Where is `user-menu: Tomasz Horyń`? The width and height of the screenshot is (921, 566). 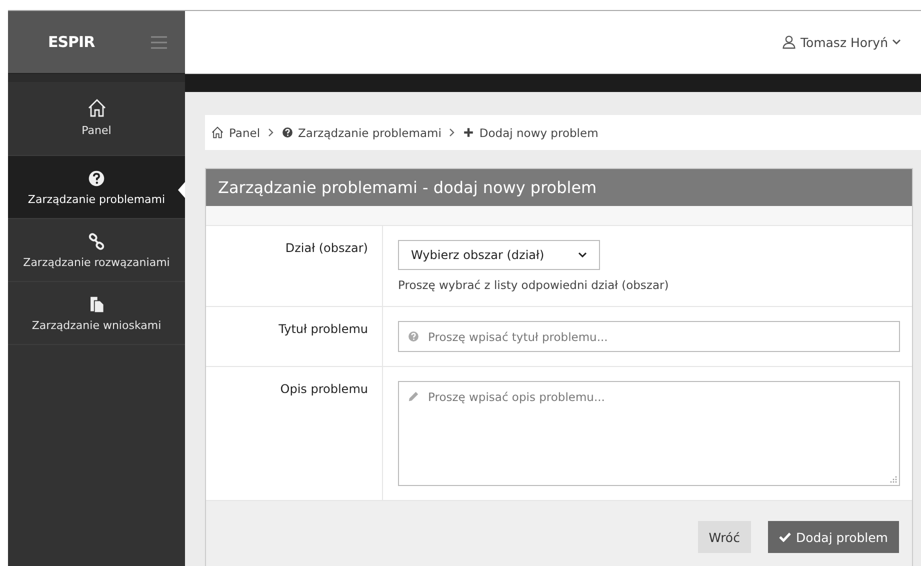 user-menu: Tomasz Horyń is located at coordinates (841, 42).